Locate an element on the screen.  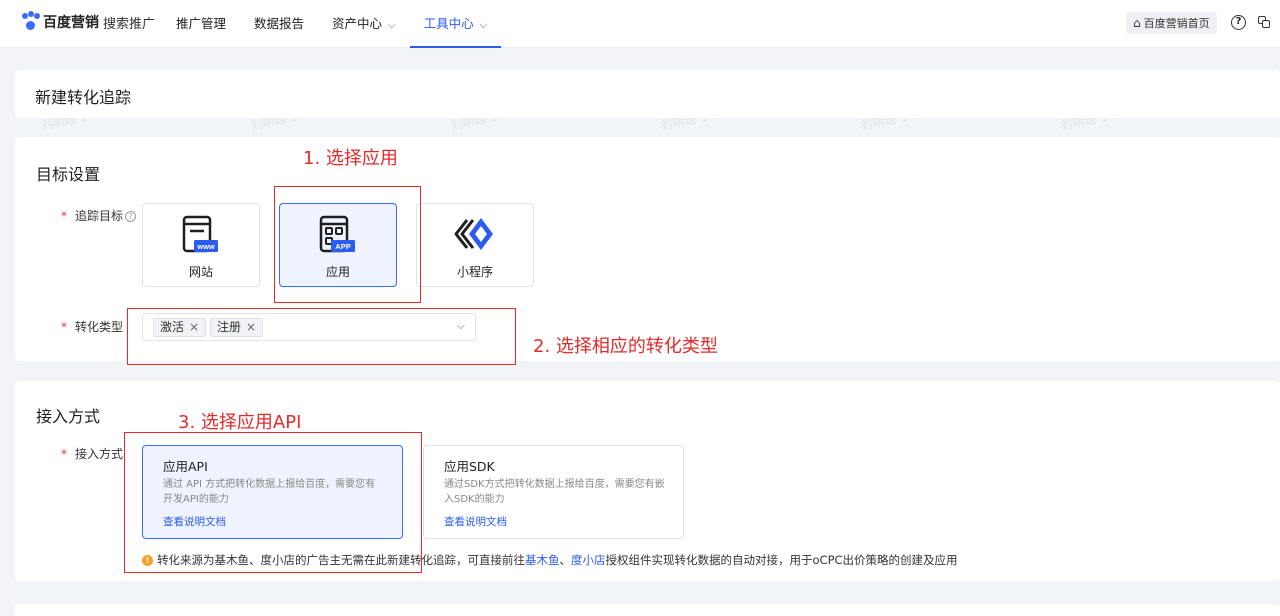
nav-item-assets: 资产中心 ⌵ is located at coordinates (364, 24).